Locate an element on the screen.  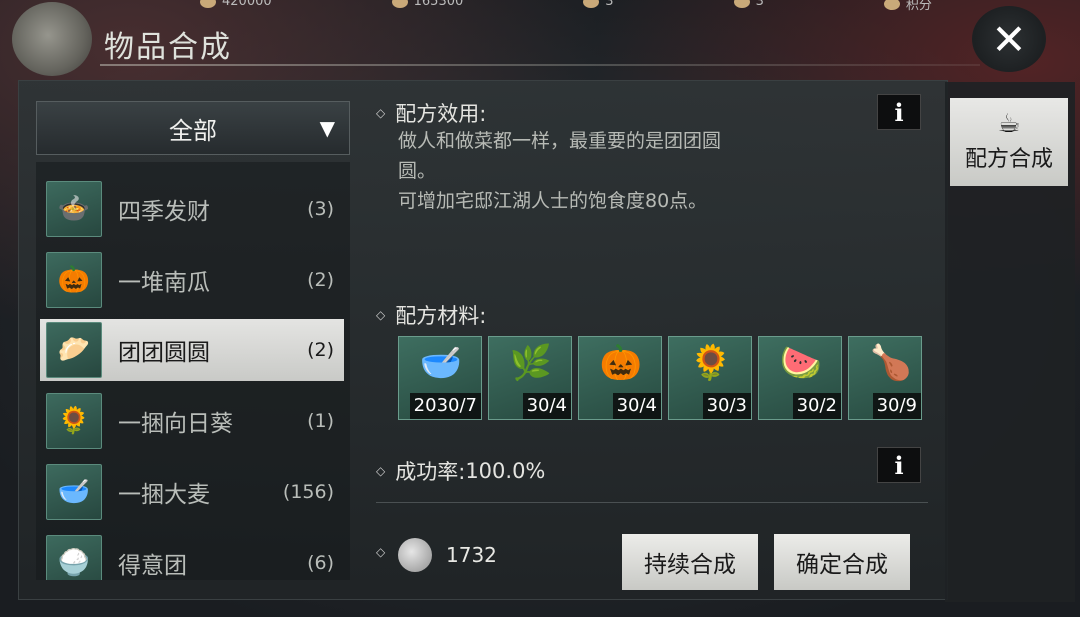
close-button: ✕ is located at coordinates (1009, 39).